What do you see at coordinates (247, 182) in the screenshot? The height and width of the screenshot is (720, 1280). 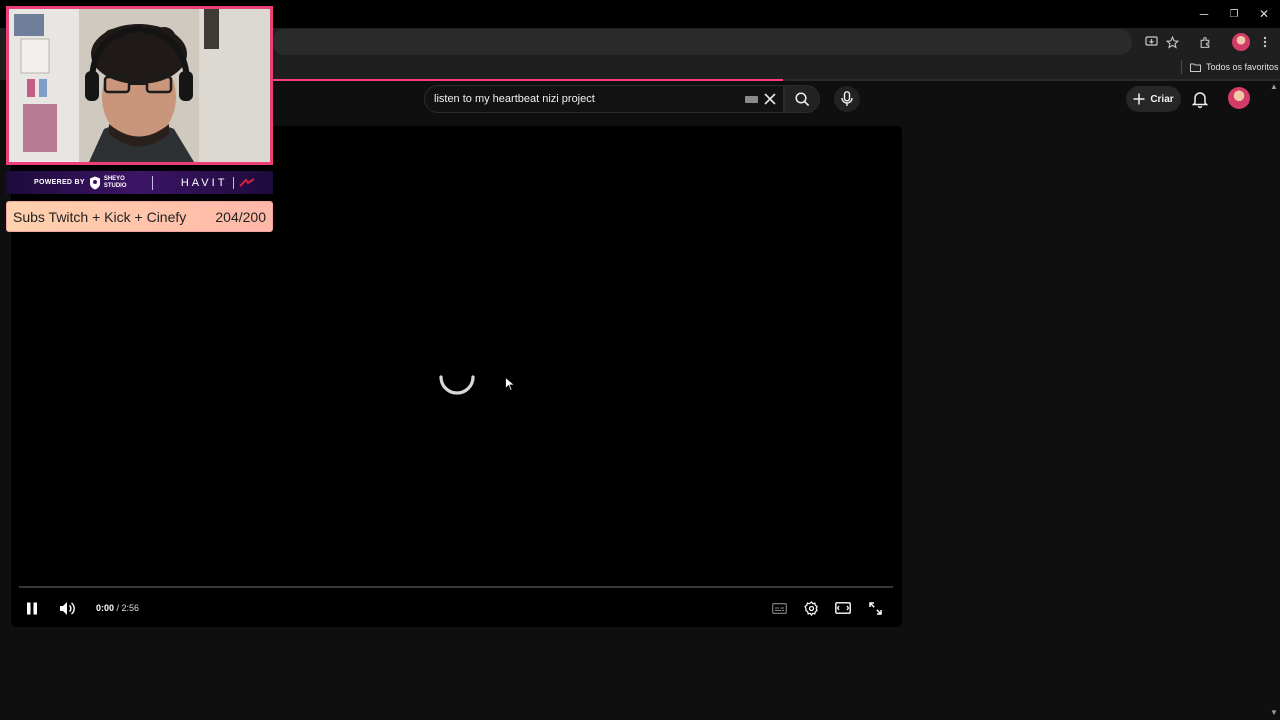 I see `brand-logo-icon` at bounding box center [247, 182].